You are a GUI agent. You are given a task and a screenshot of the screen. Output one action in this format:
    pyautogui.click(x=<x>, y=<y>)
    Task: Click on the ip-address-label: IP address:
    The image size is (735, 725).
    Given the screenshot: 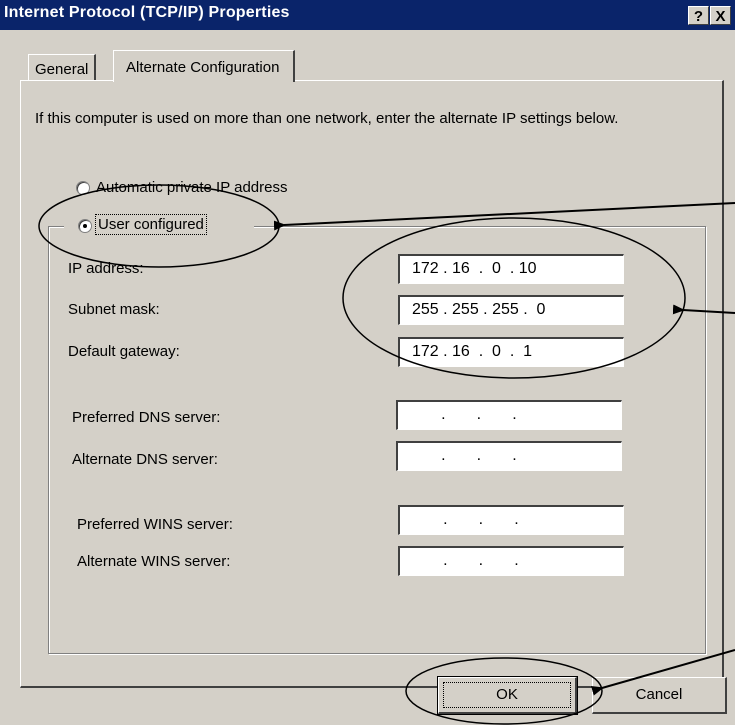 What is the action you would take?
    pyautogui.click(x=106, y=268)
    